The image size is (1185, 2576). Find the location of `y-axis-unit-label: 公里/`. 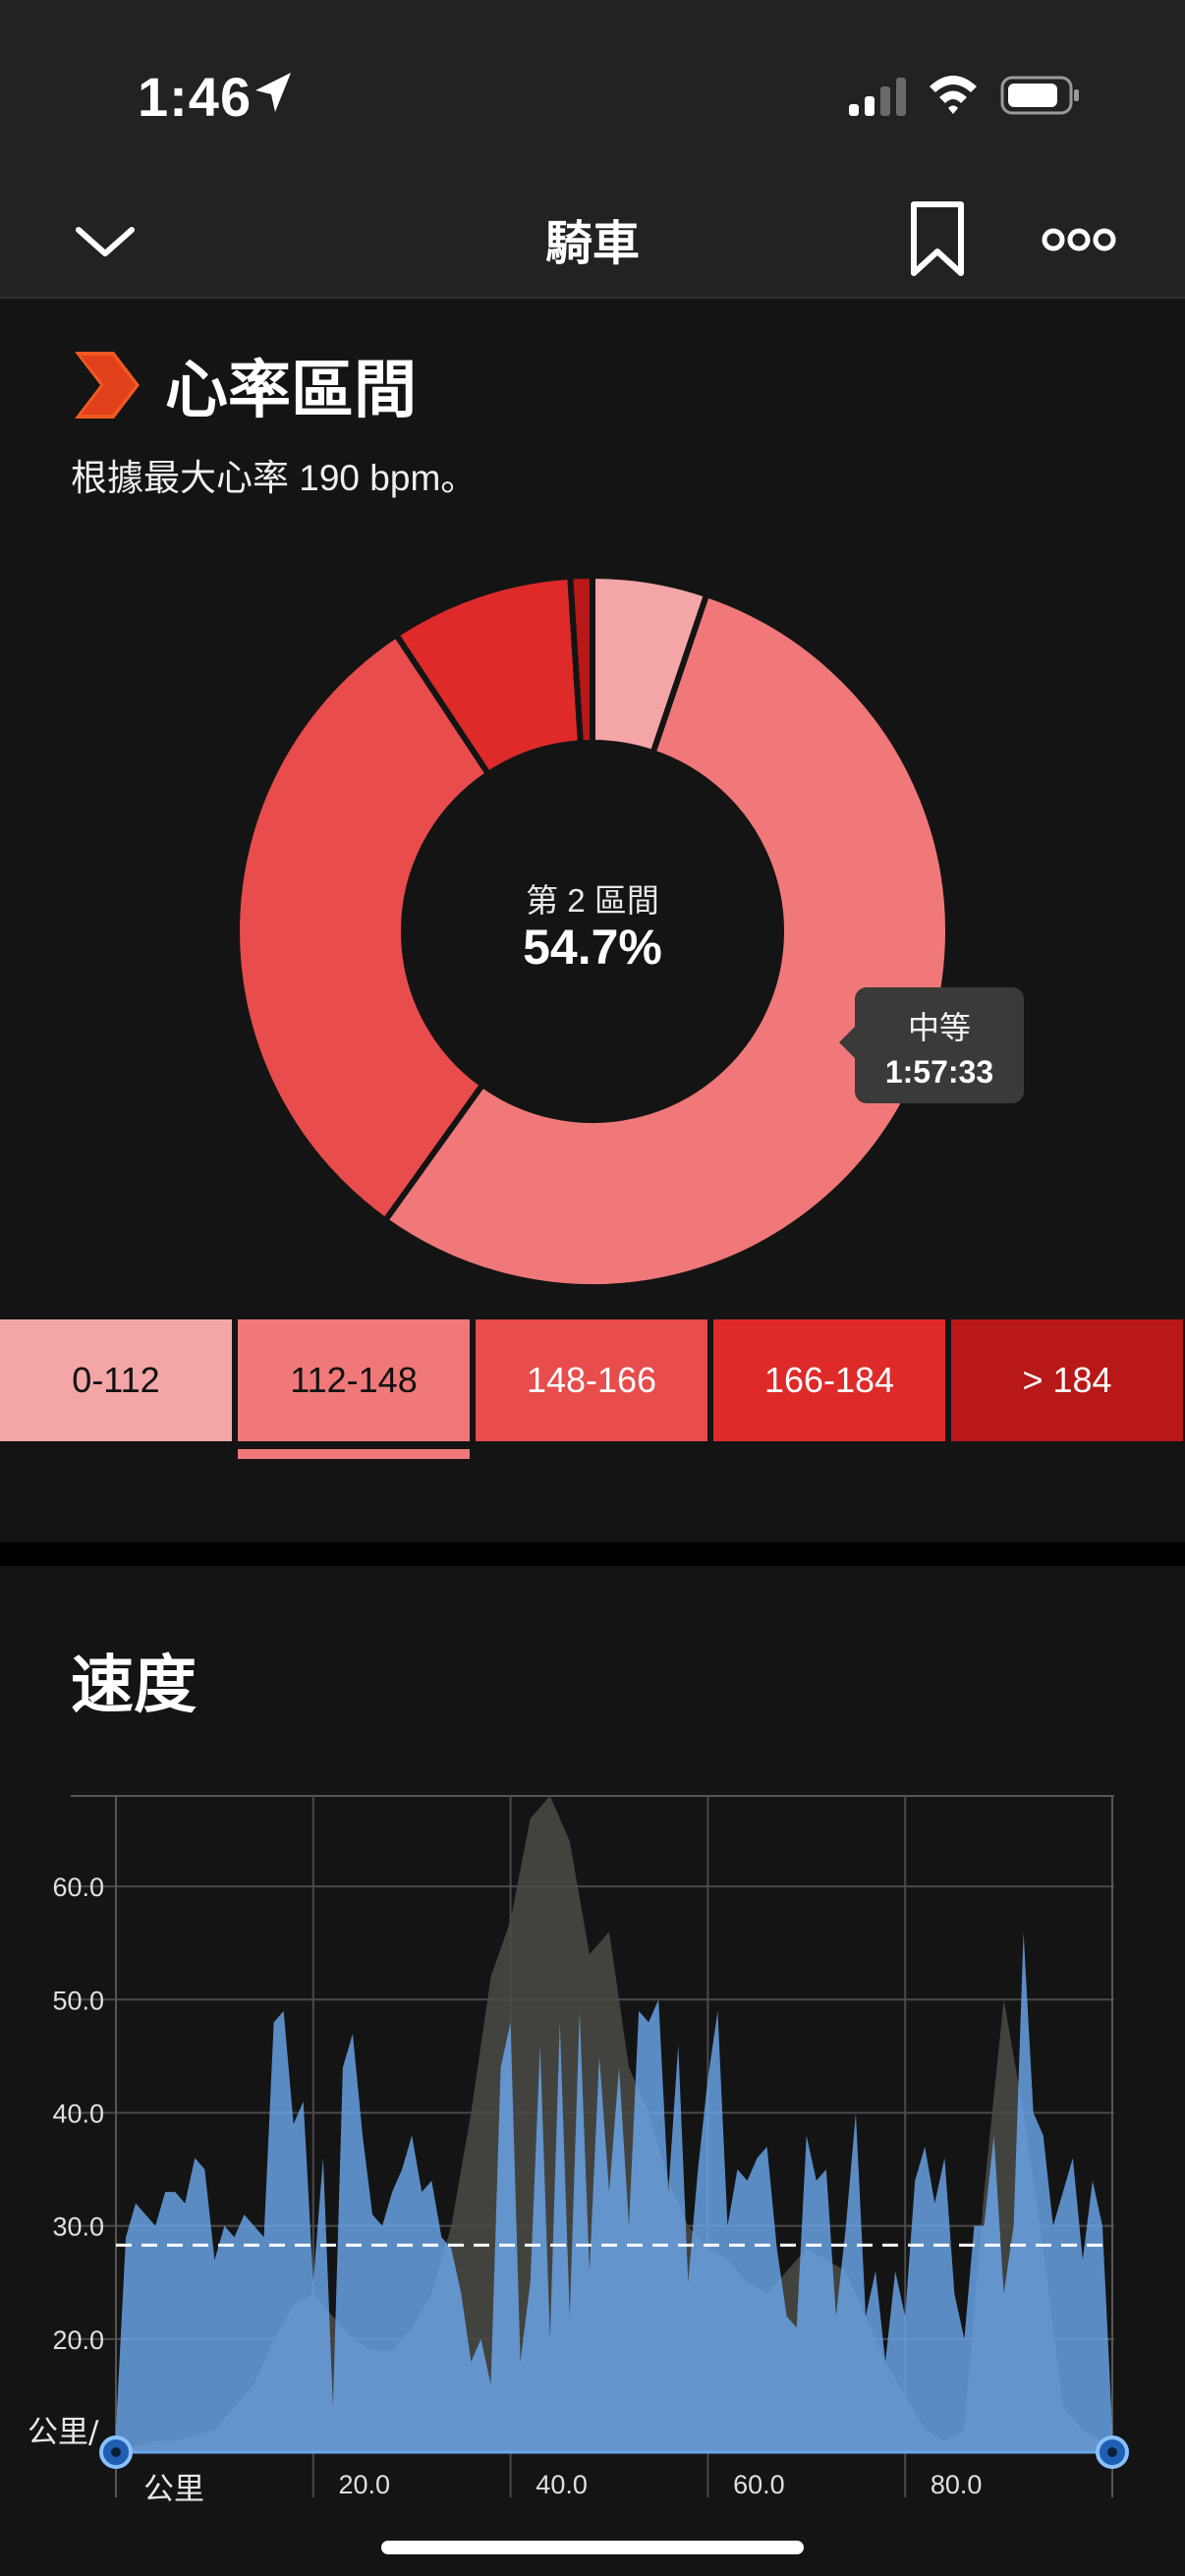

y-axis-unit-label: 公里/ is located at coordinates (64, 2432).